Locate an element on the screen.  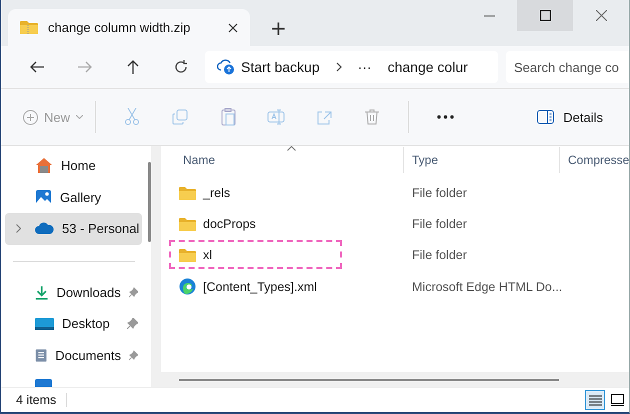
sidebar-item: Documents is located at coordinates (73, 355).